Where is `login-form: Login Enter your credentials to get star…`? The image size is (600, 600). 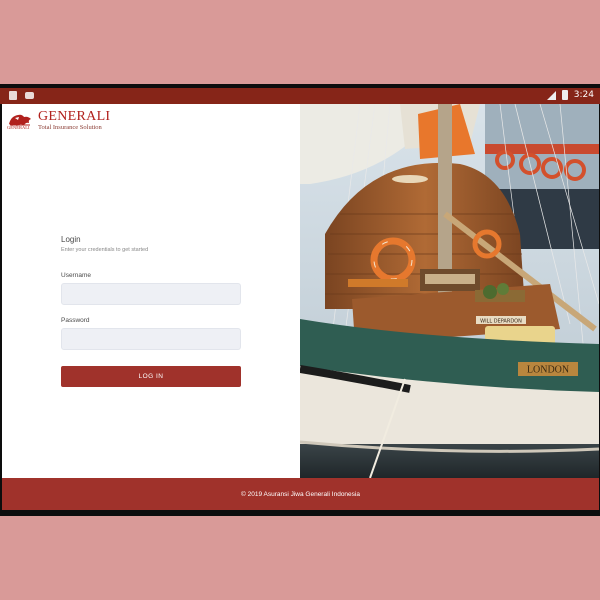 login-form: Login Enter your credentials to get star… is located at coordinates (151, 311).